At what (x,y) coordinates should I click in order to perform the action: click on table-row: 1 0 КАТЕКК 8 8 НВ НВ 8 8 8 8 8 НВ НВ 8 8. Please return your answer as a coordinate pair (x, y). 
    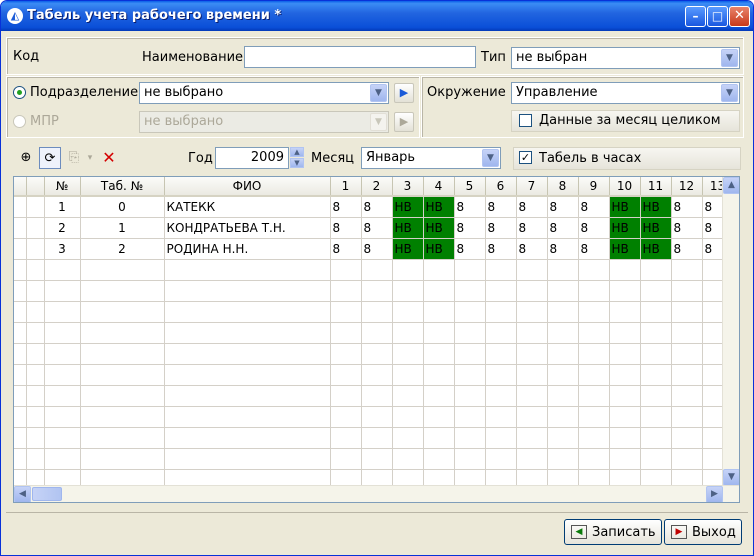
    Looking at the image, I should click on (374, 207).